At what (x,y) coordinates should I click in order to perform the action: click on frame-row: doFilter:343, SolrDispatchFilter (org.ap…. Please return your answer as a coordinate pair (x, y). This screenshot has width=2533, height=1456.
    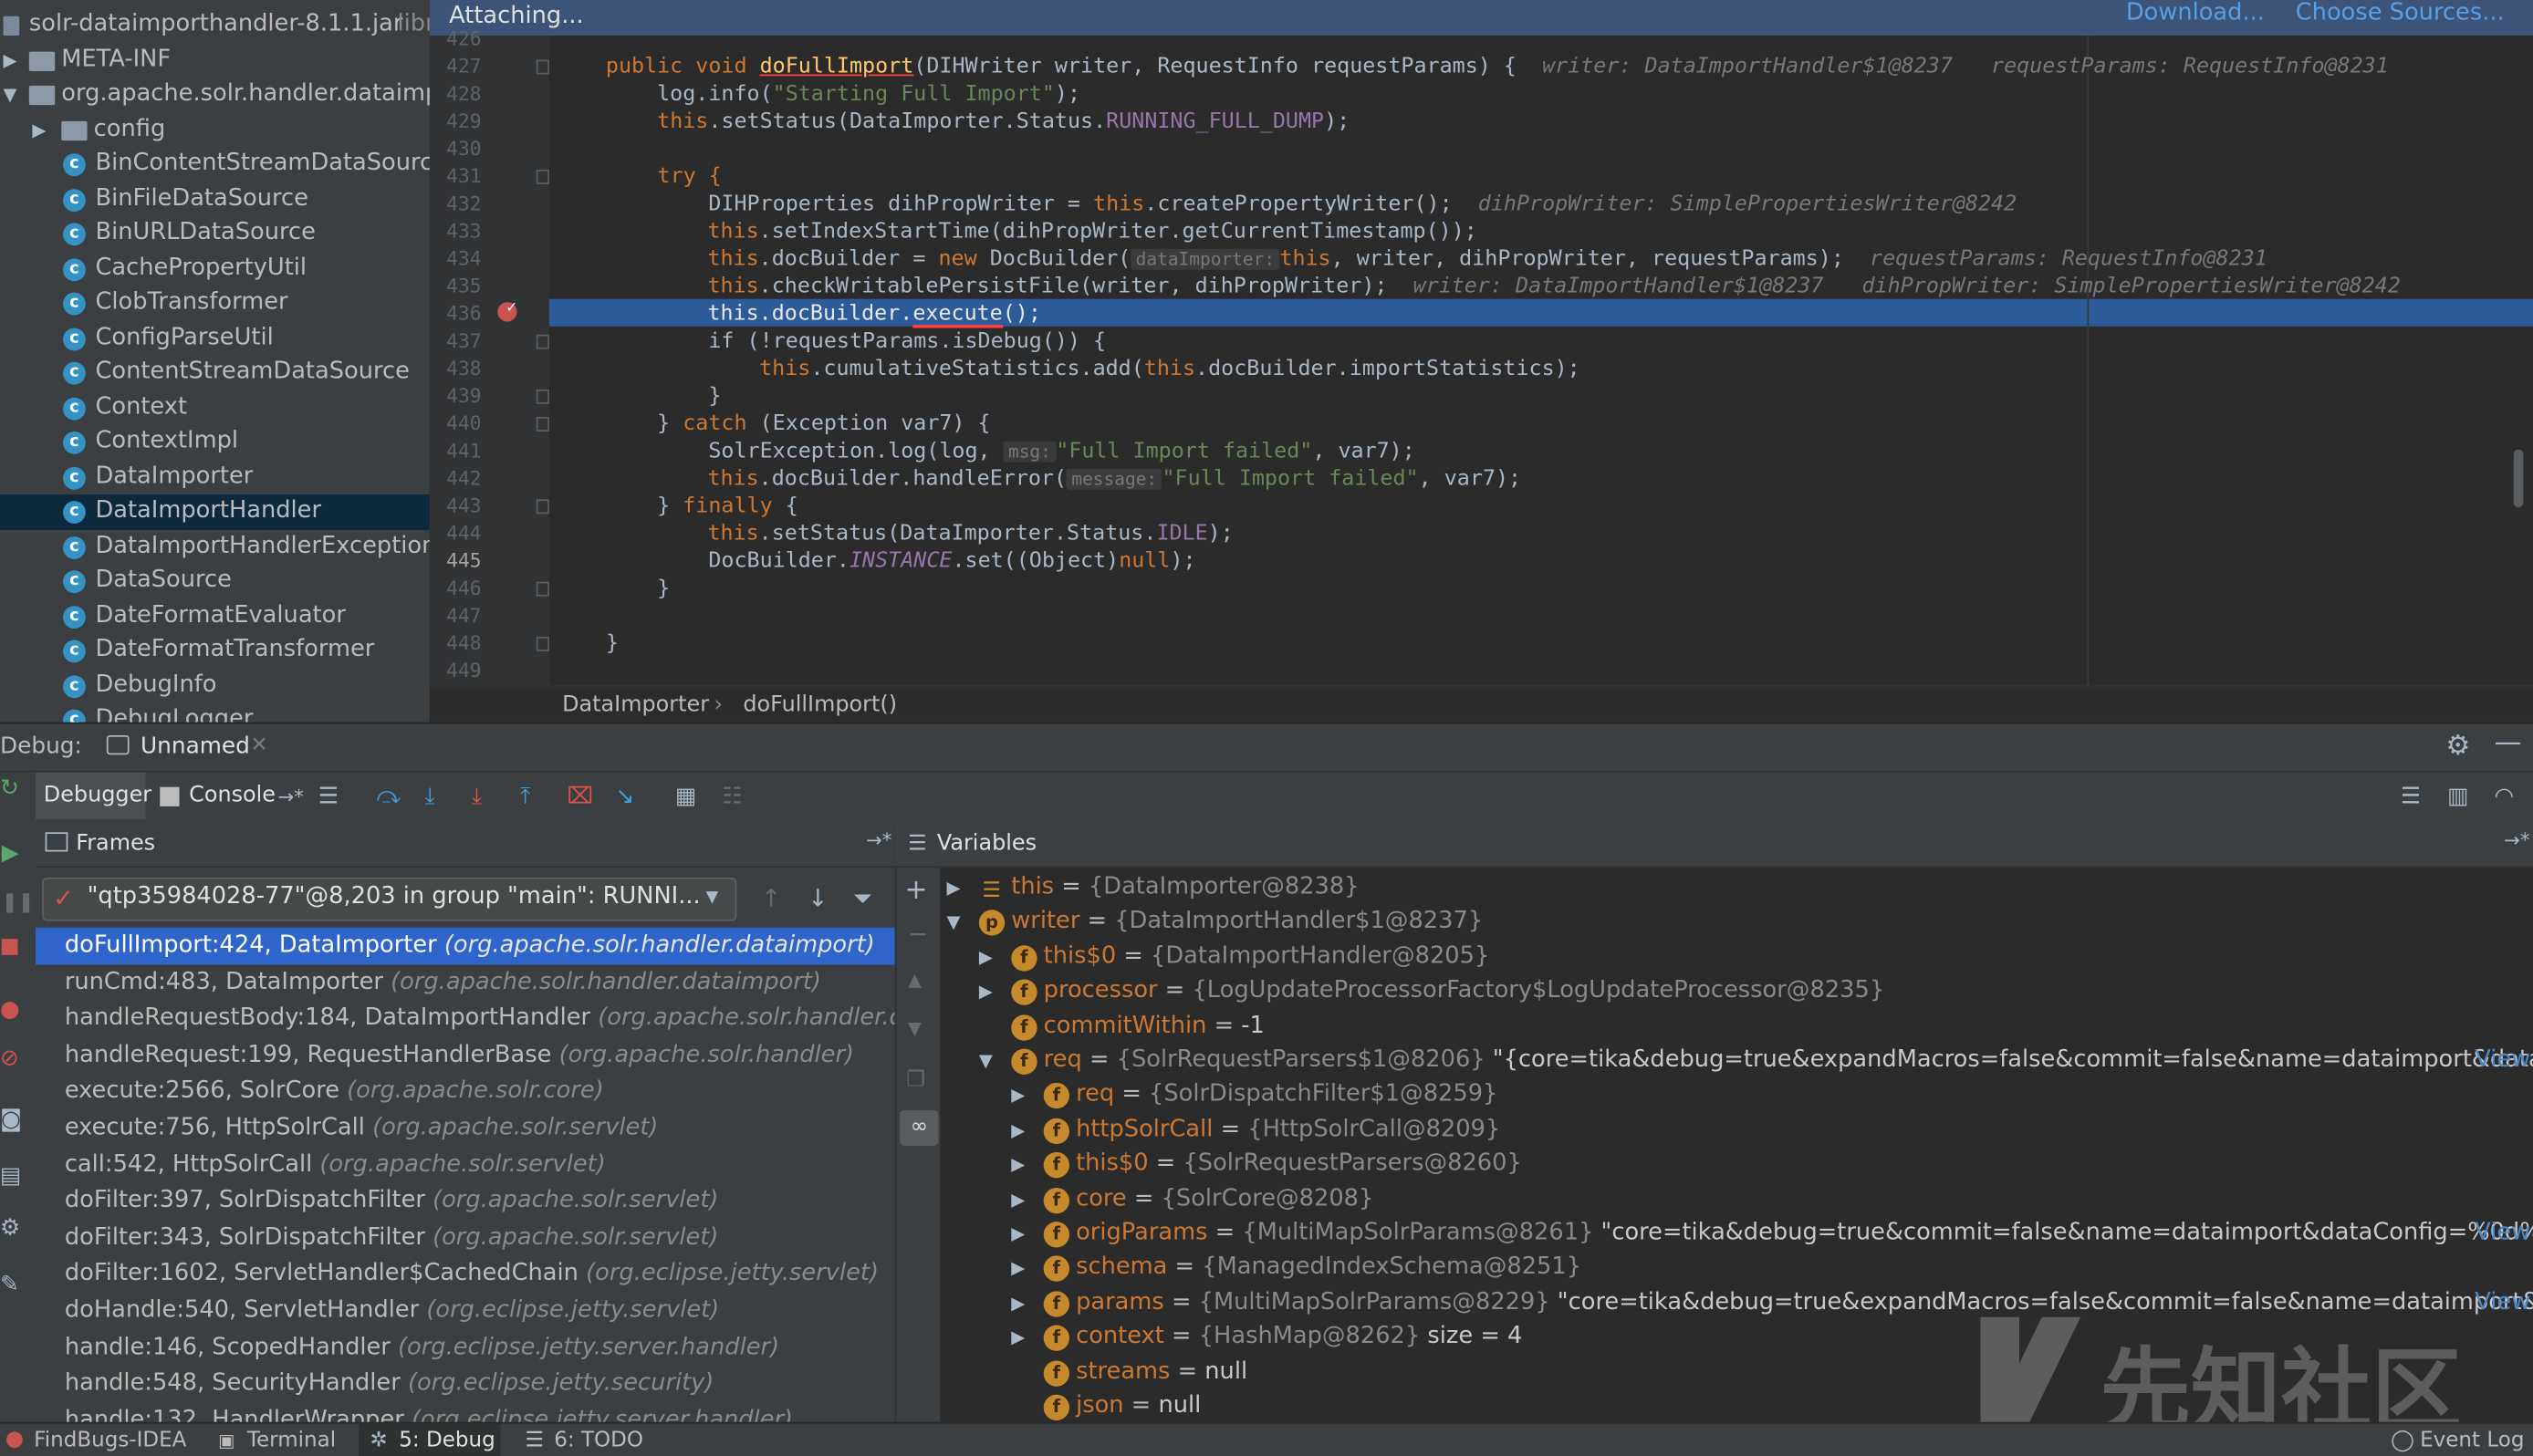
    Looking at the image, I should click on (465, 1238).